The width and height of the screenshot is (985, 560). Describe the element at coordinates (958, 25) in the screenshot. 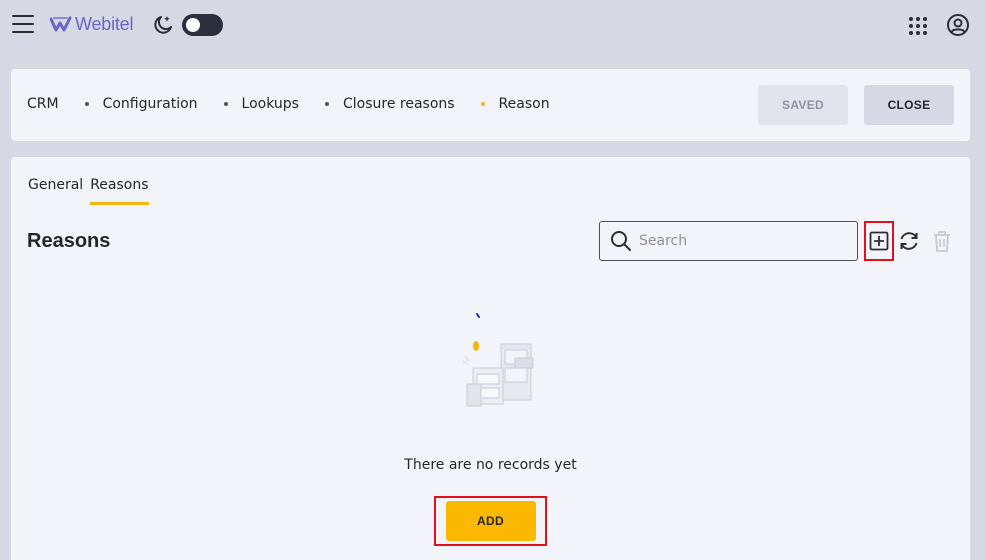

I see `account-circle-icon` at that location.